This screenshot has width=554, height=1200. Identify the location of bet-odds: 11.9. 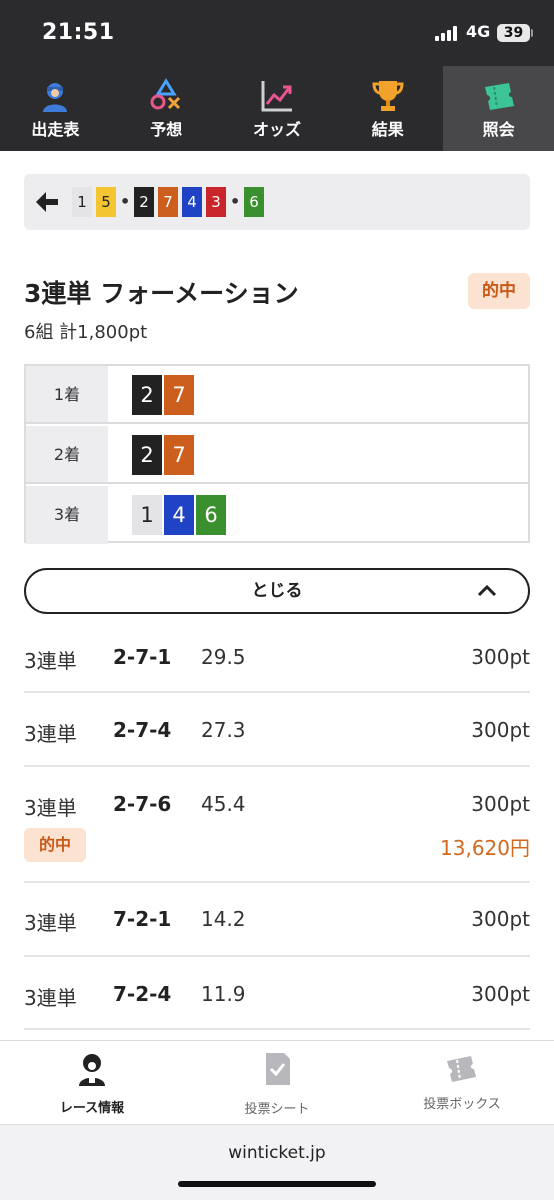
(223, 994).